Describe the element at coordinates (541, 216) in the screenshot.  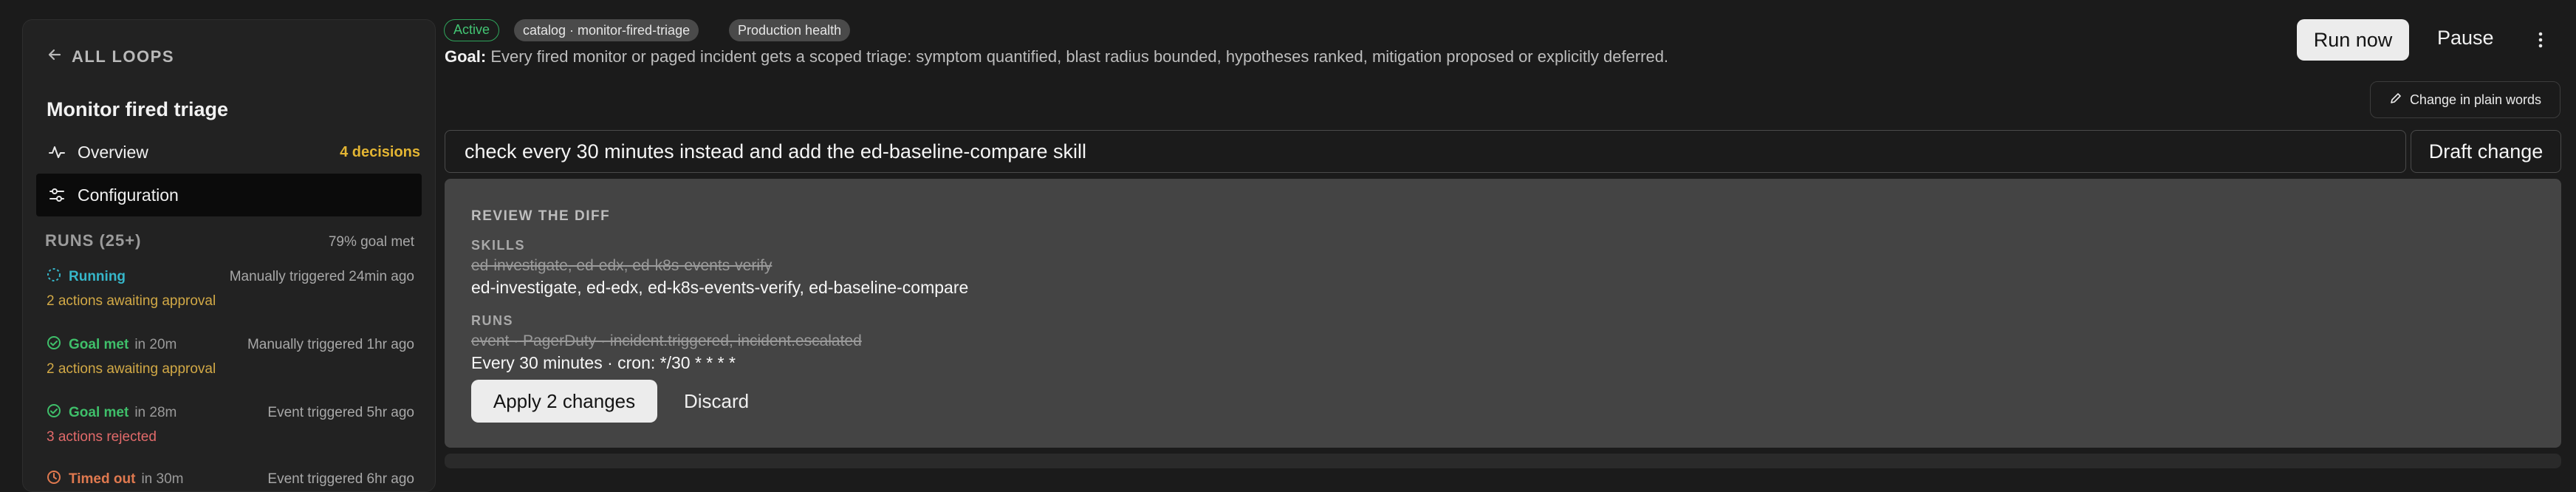
I see `diff-title: REVIEW THE DIFF` at that location.